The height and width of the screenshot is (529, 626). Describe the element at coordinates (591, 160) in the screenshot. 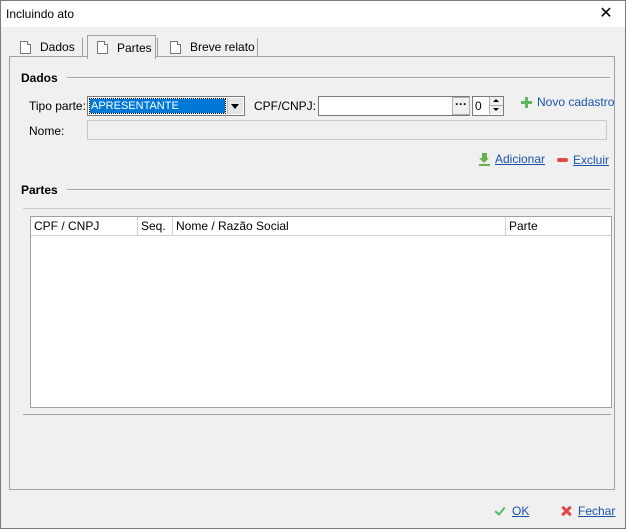

I see `excluir-label: Excluir` at that location.